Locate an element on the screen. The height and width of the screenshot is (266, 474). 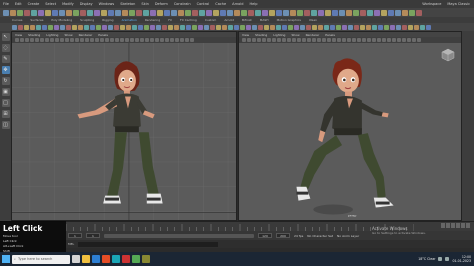
app-icon is located at coordinates (146, 259).